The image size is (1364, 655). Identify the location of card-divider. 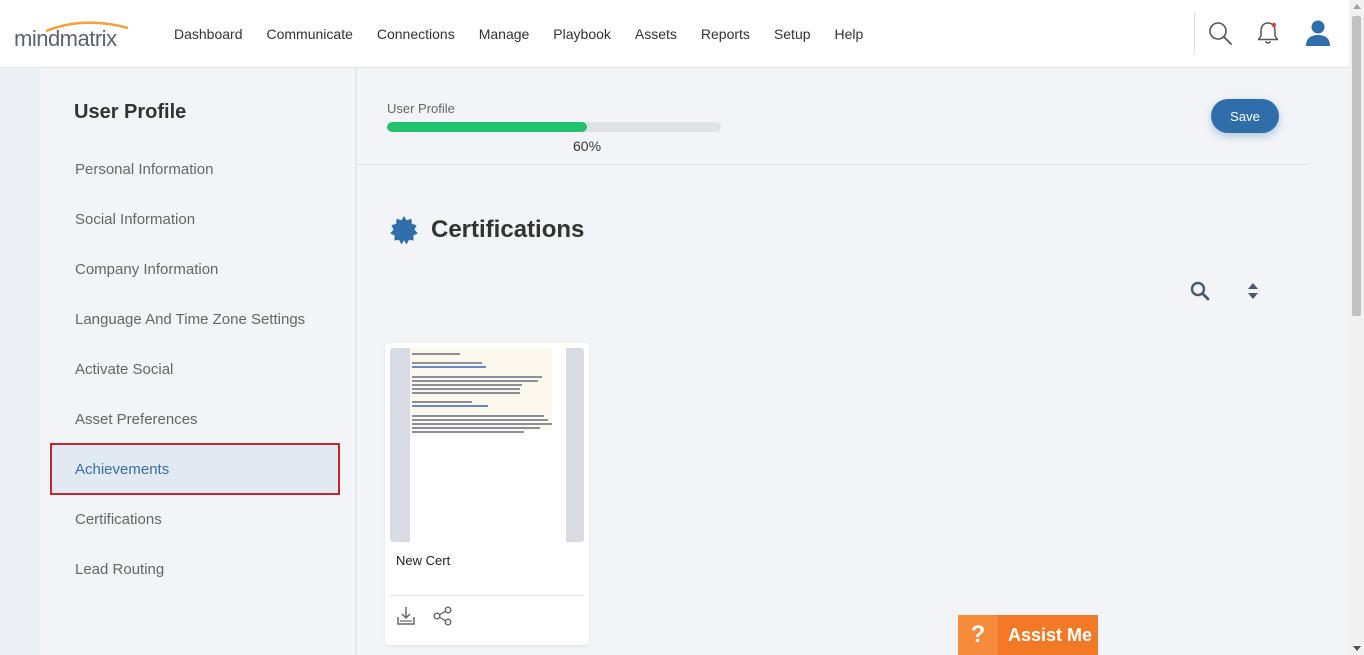
(487, 595).